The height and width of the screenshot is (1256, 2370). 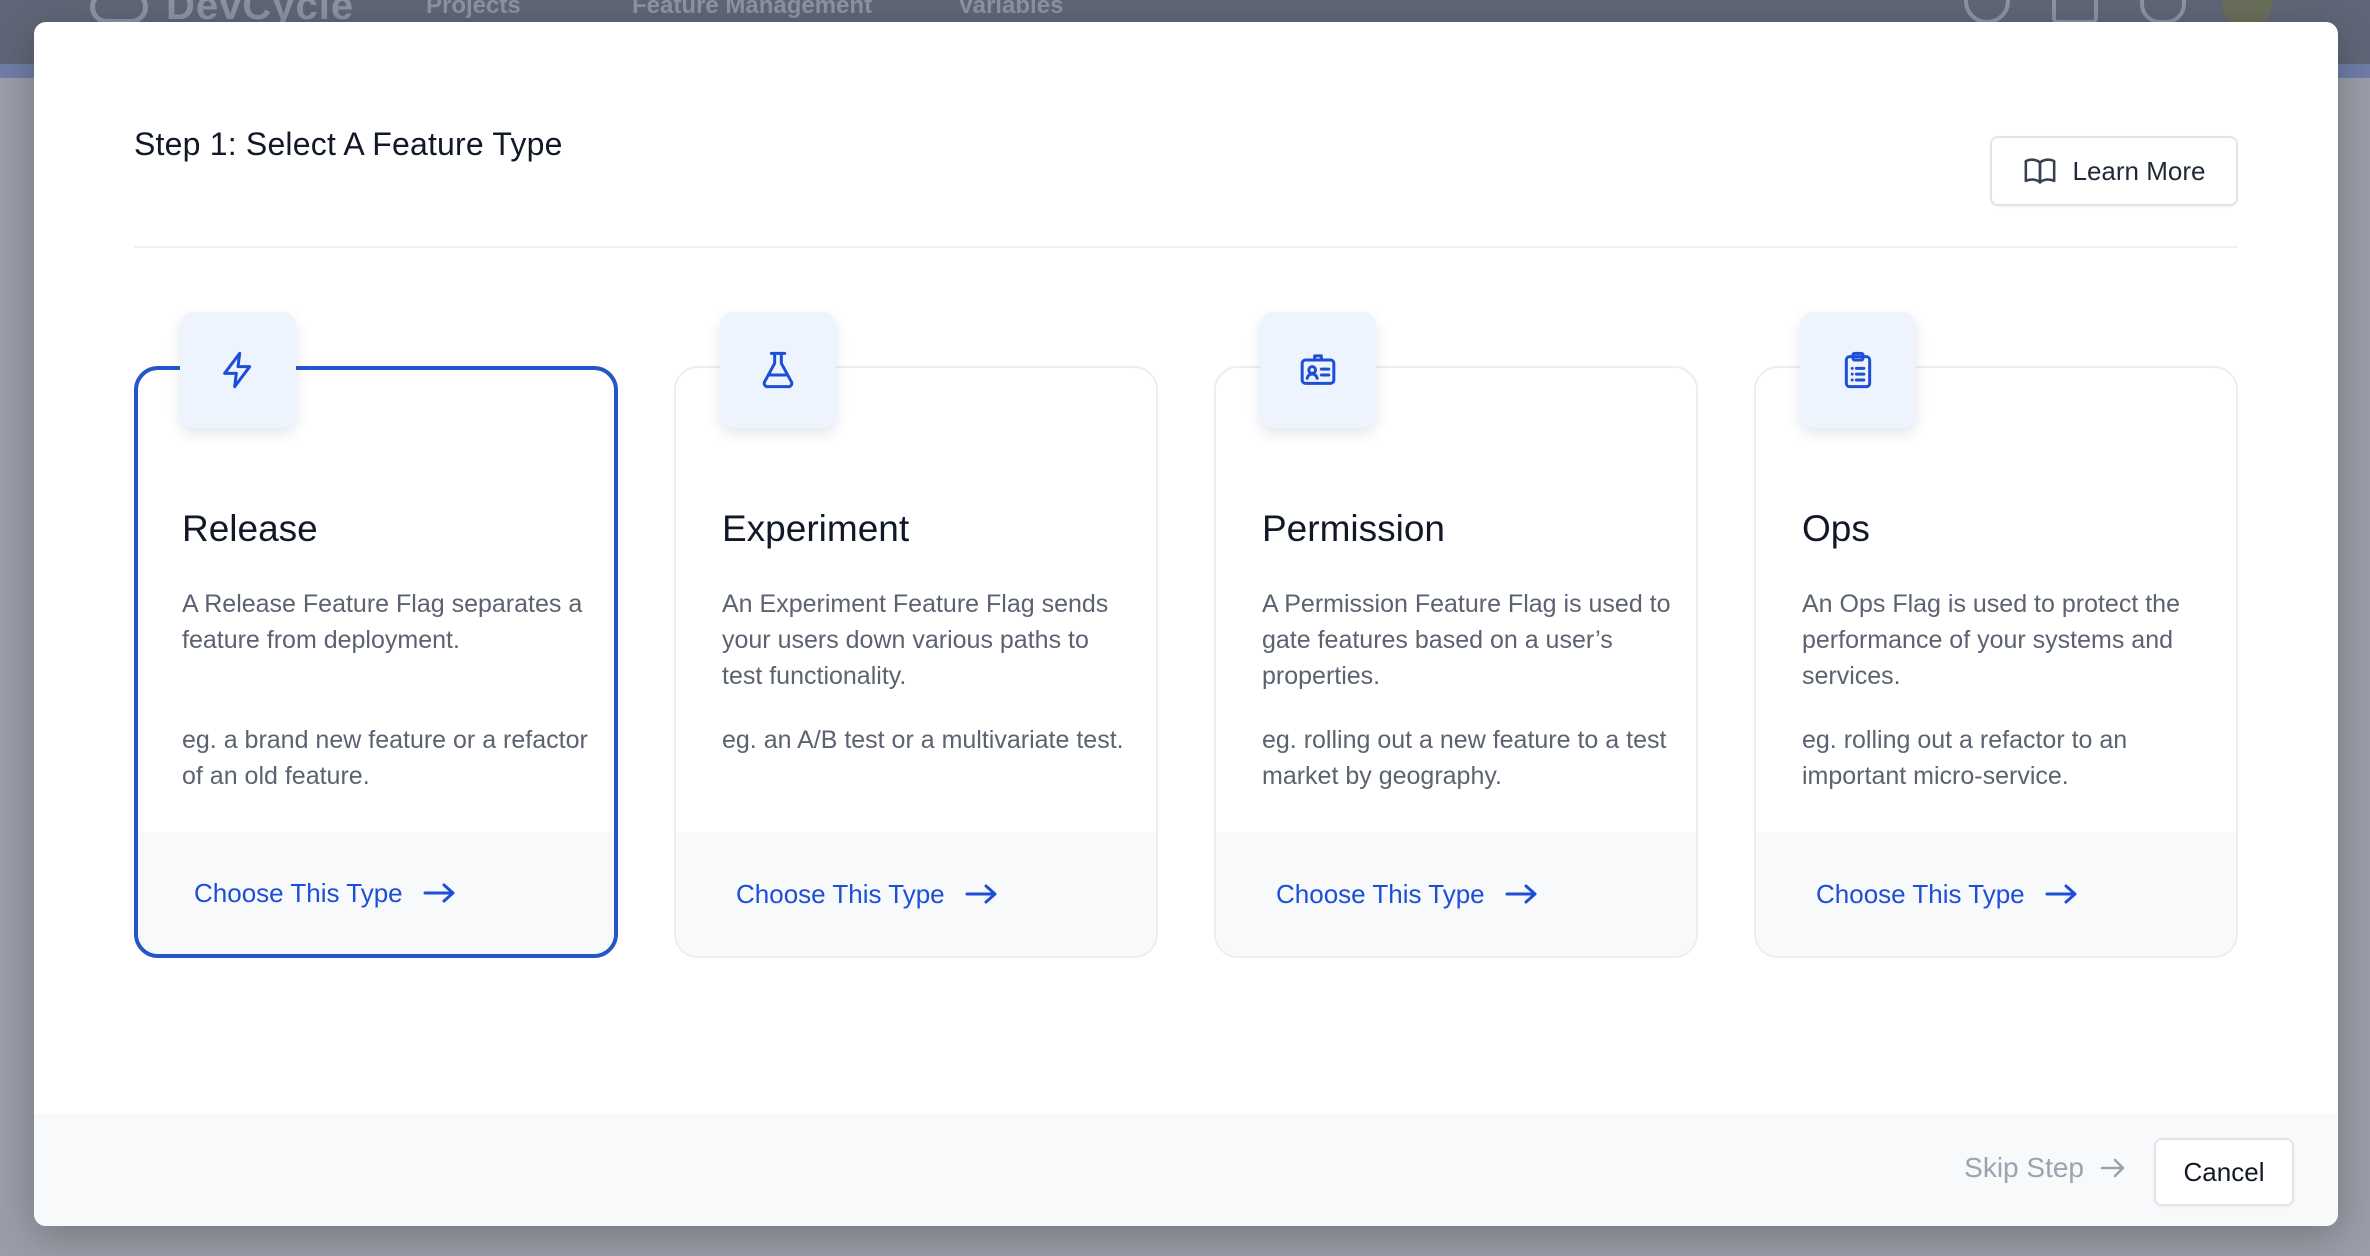 What do you see at coordinates (1011, 9) in the screenshot?
I see `nav-variables: Variables` at bounding box center [1011, 9].